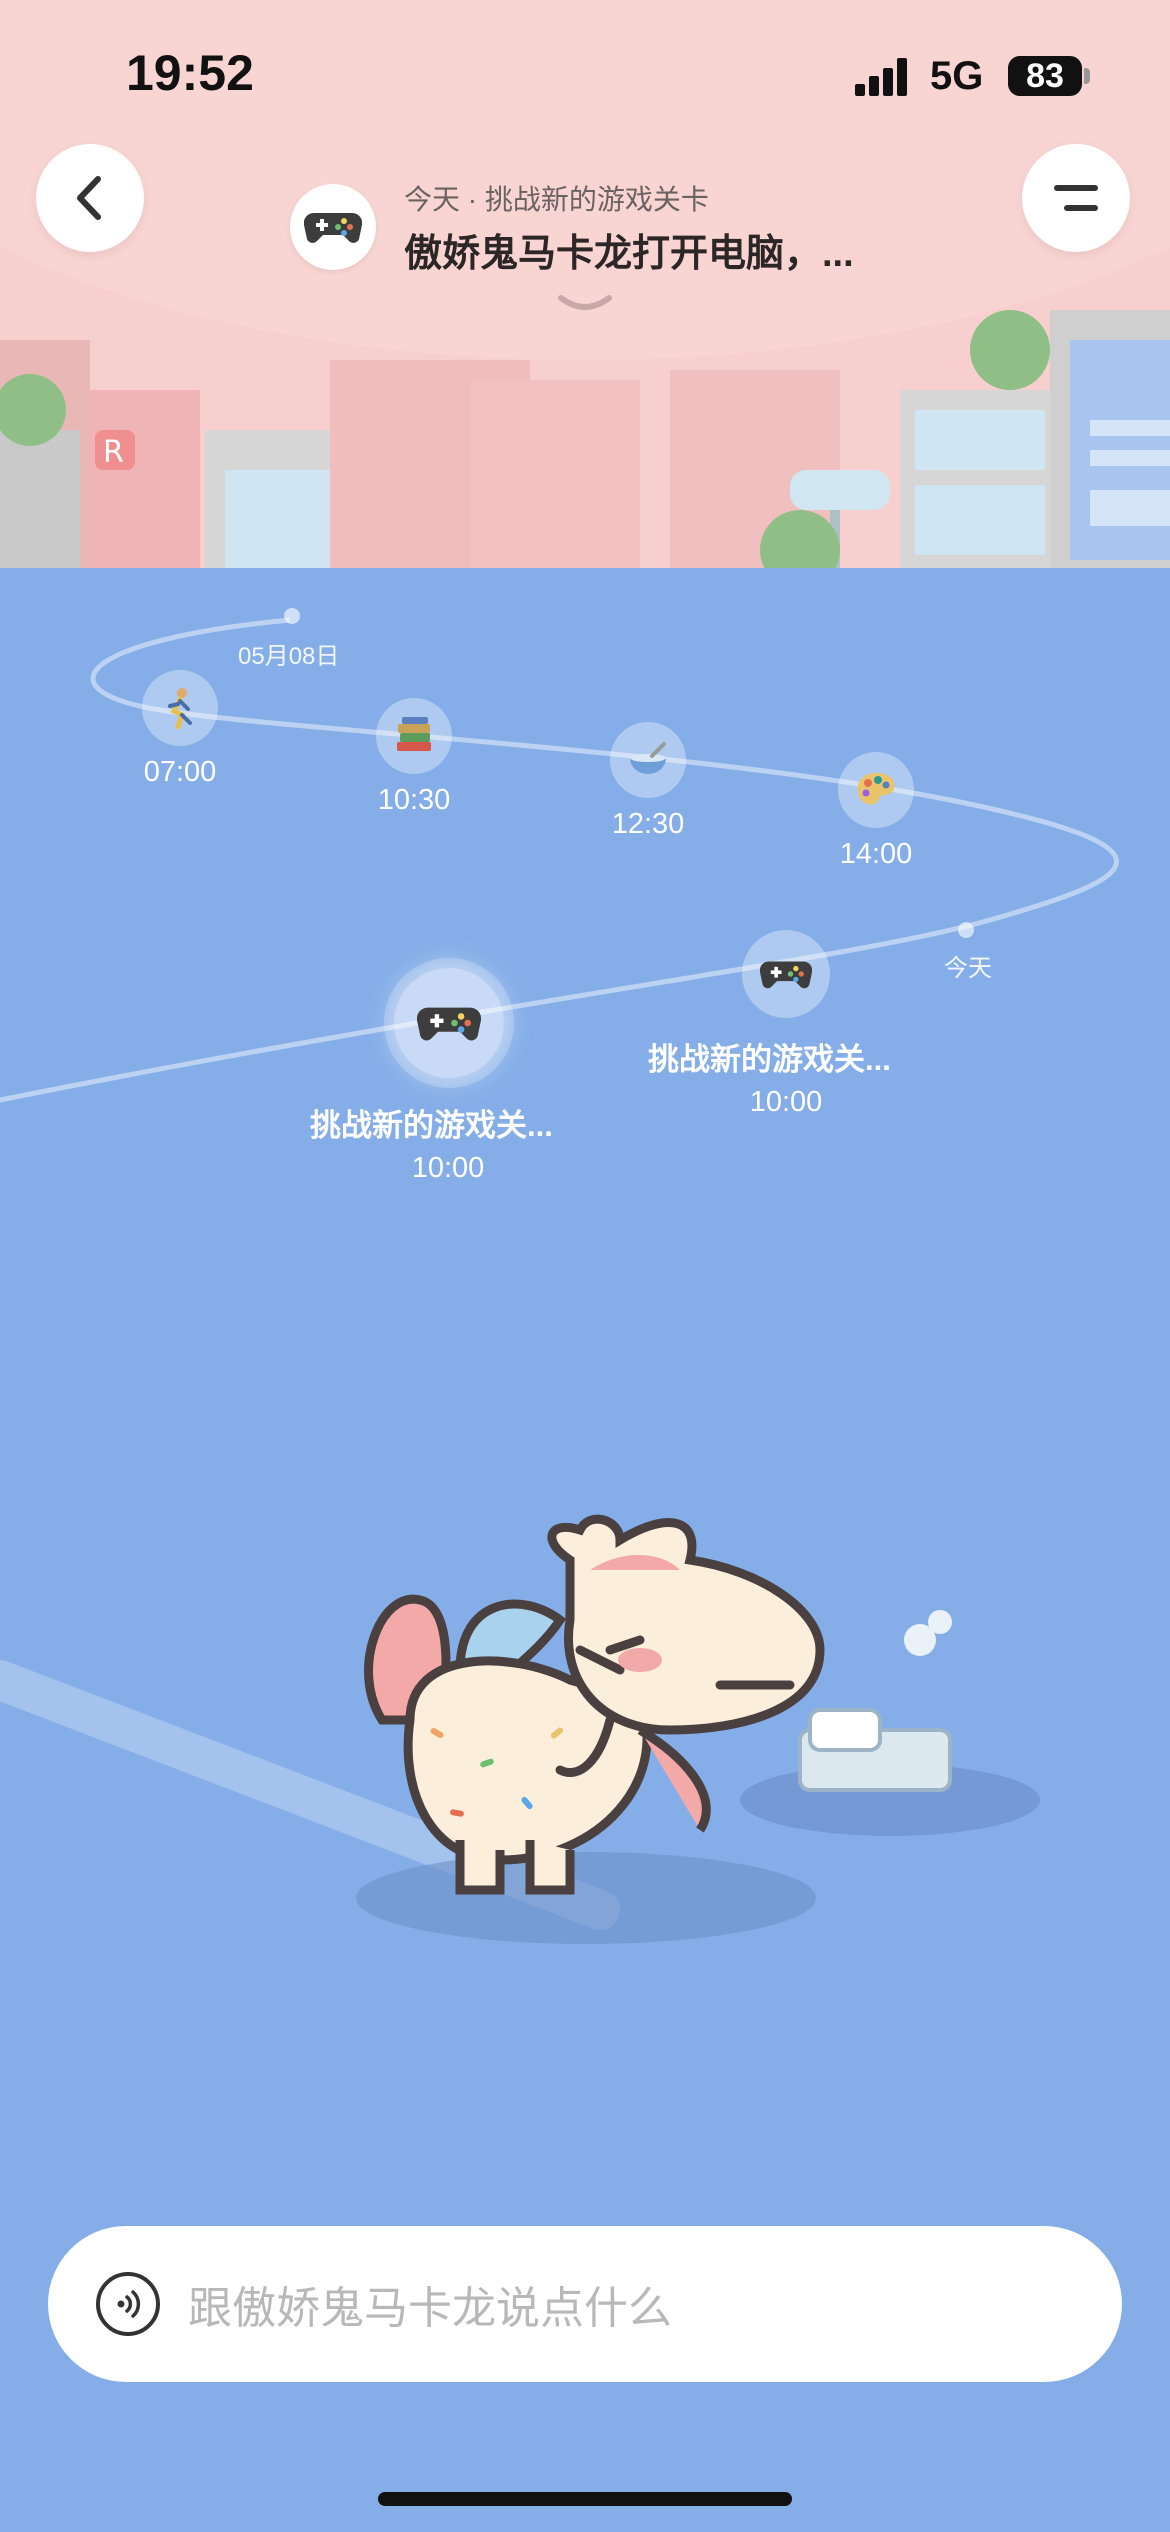  Describe the element at coordinates (180, 772) in the screenshot. I see `timeline-time: 07:00` at that location.